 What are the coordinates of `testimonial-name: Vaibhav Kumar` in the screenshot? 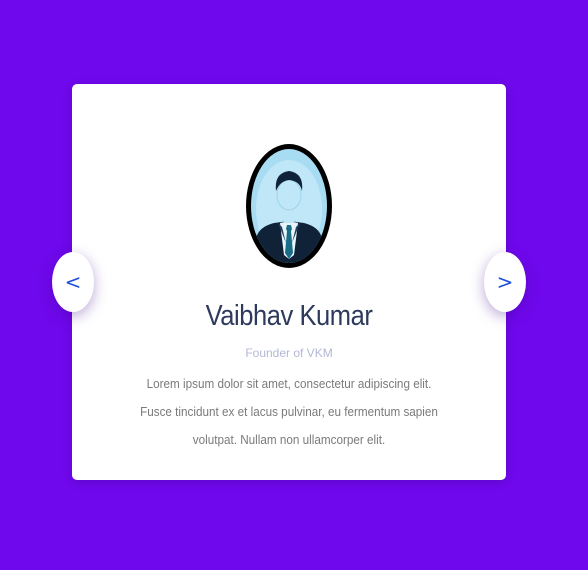 It's located at (289, 316).